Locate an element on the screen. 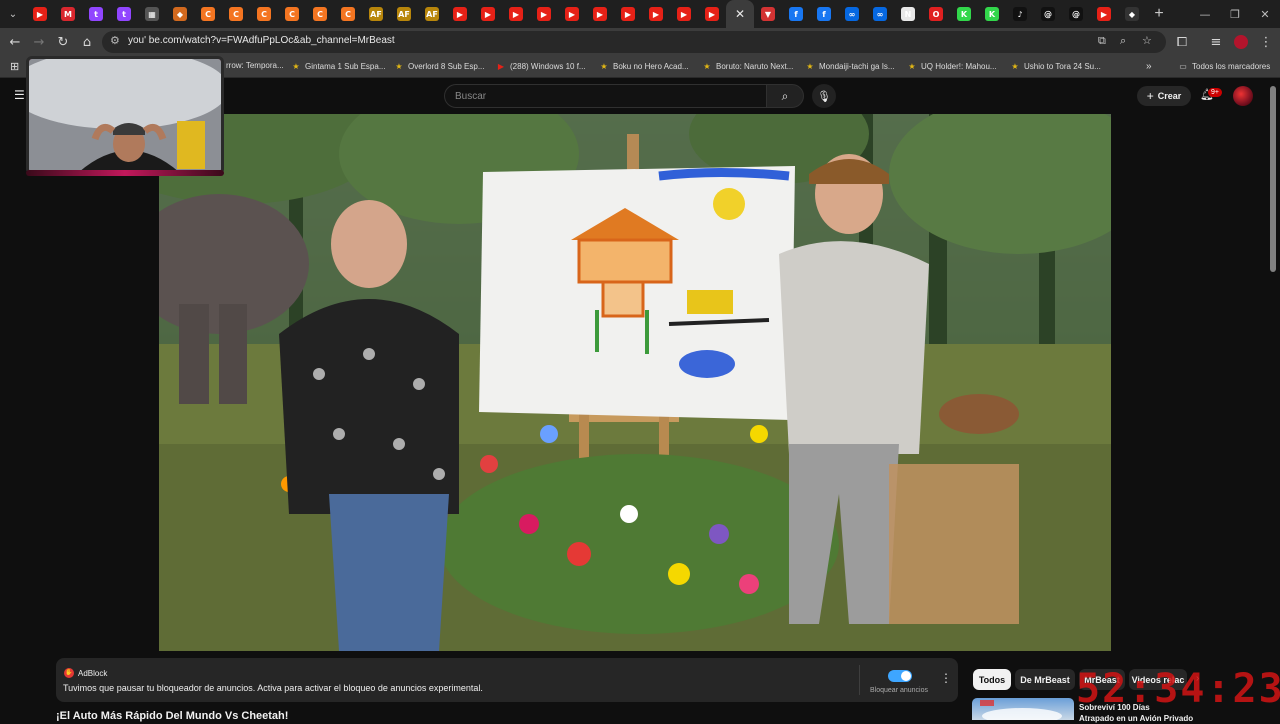 The height and width of the screenshot is (724, 1280). all-bookmarks-folder: ▭ Todos los marcadores is located at coordinates (1224, 66).